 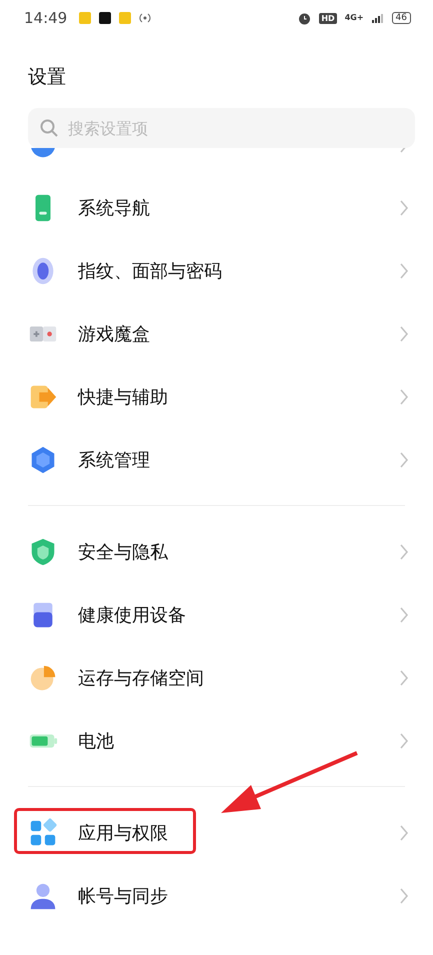 What do you see at coordinates (43, 833) in the screenshot?
I see `apps-icon` at bounding box center [43, 833].